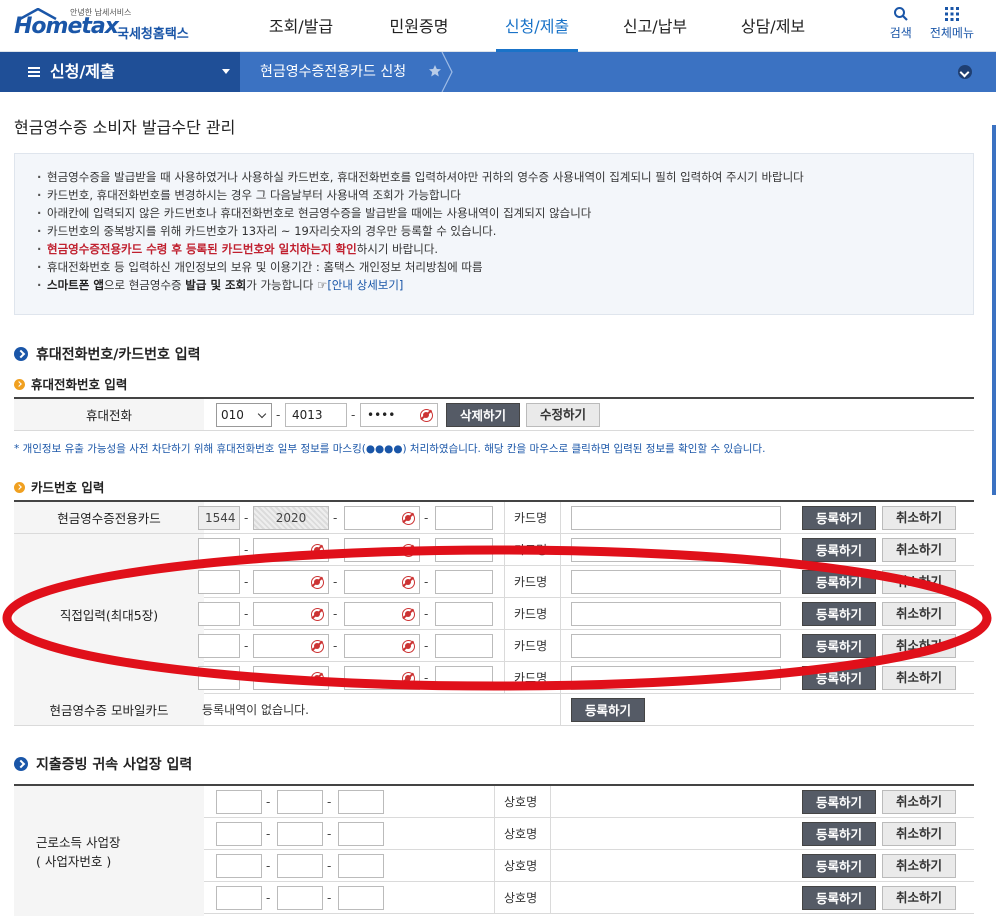  What do you see at coordinates (483, 415) in the screenshot?
I see `delete-phone-button: 삭제하기` at bounding box center [483, 415].